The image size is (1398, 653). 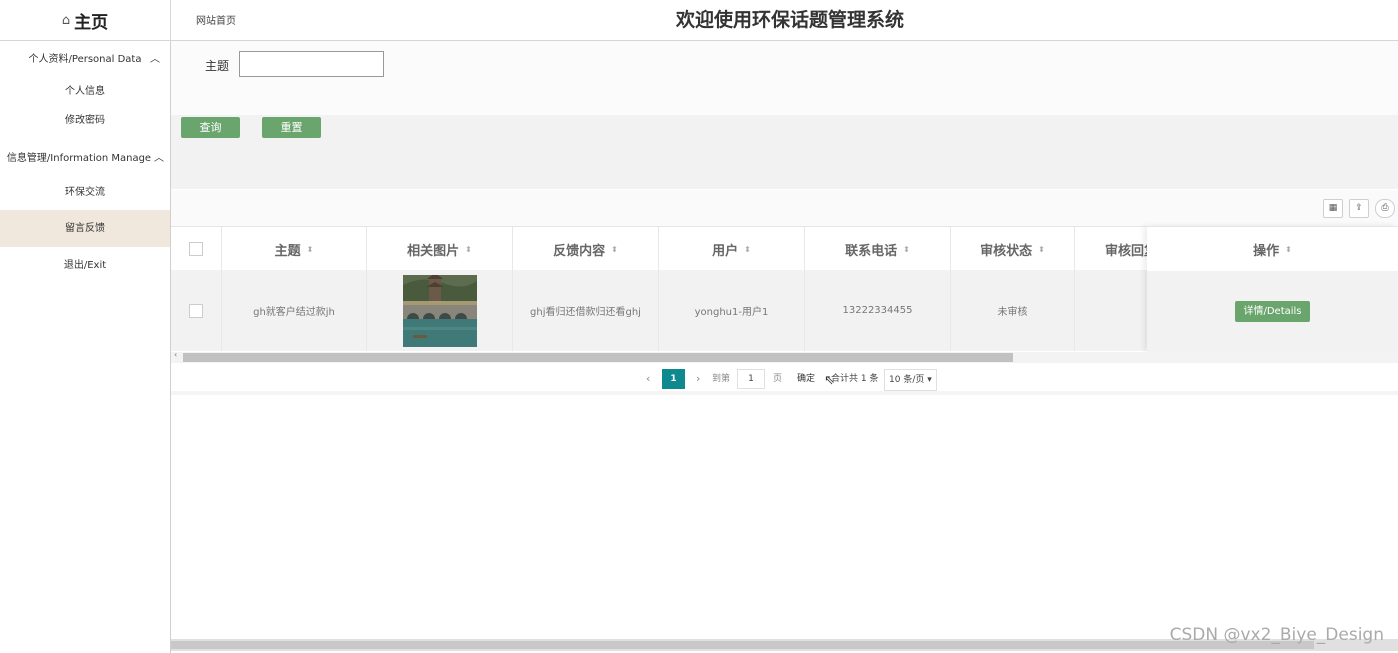 I want to click on actions-cell: 详情/Details, so click(x=1272, y=311).